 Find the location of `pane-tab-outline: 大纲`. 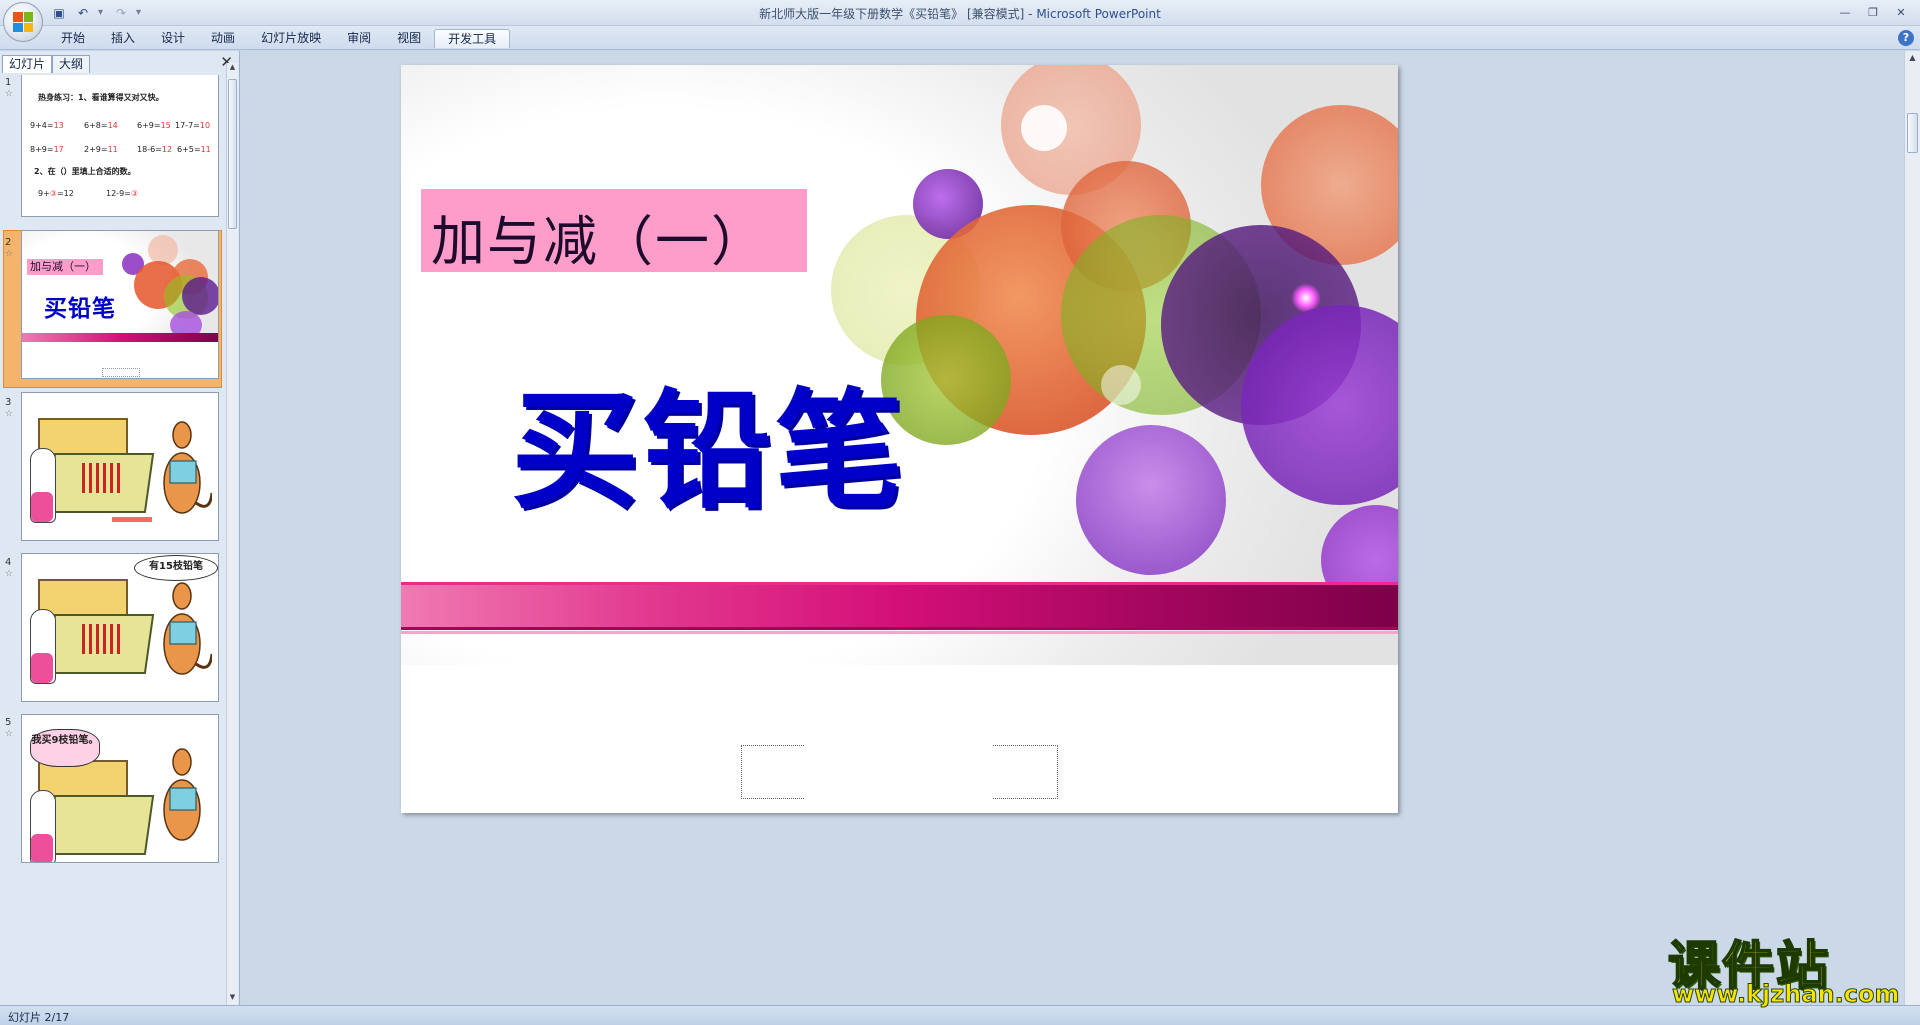

pane-tab-outline: 大纲 is located at coordinates (71, 64).